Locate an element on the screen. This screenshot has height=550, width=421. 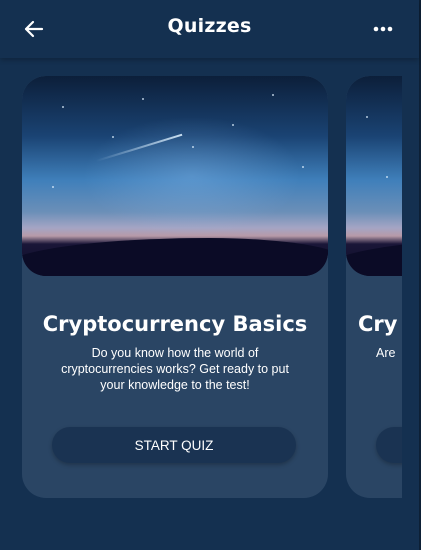
more-options-button is located at coordinates (383, 29).